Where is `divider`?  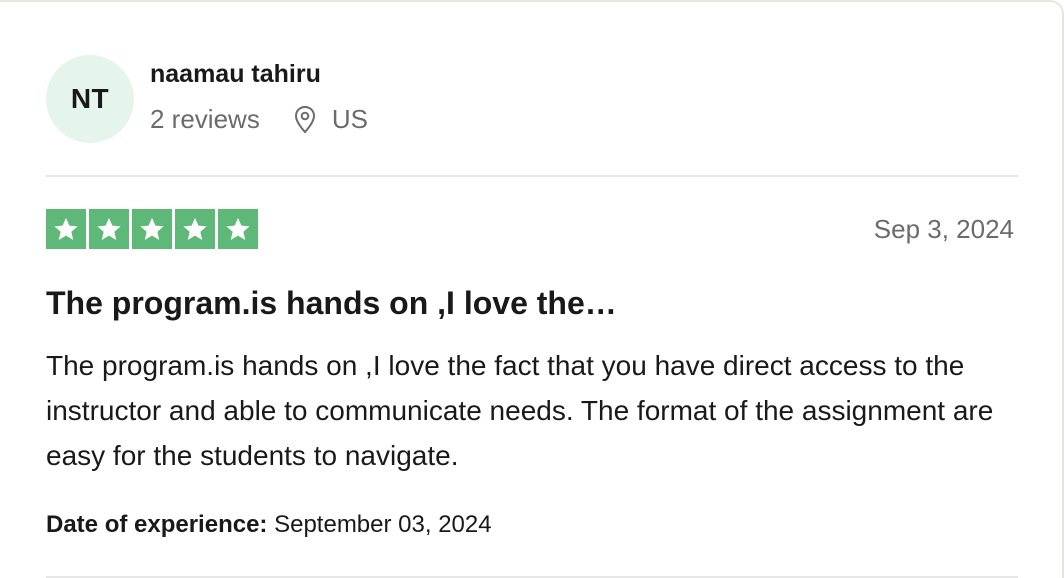 divider is located at coordinates (532, 176).